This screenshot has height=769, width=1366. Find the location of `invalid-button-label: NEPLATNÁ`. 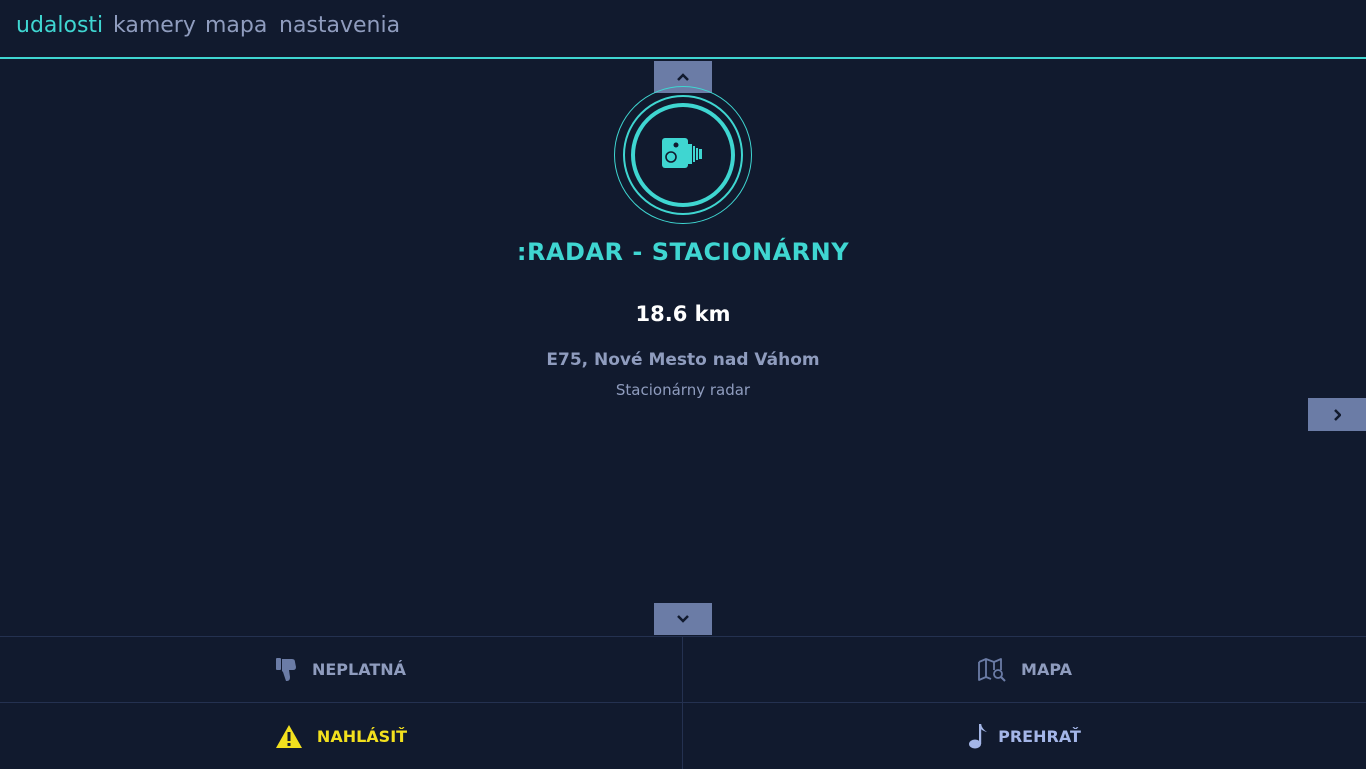

invalid-button-label: NEPLATNÁ is located at coordinates (359, 669).